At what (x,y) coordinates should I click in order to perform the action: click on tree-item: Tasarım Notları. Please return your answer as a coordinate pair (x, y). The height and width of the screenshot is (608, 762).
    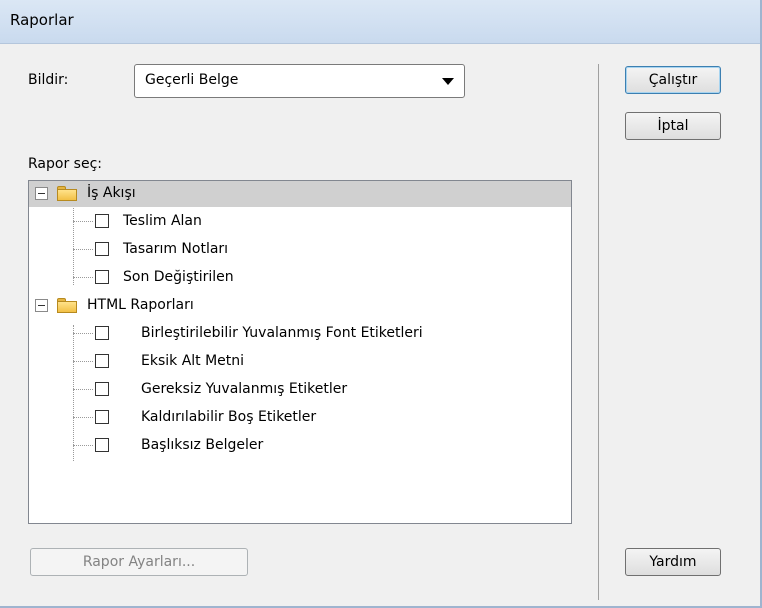
    Looking at the image, I should click on (300, 250).